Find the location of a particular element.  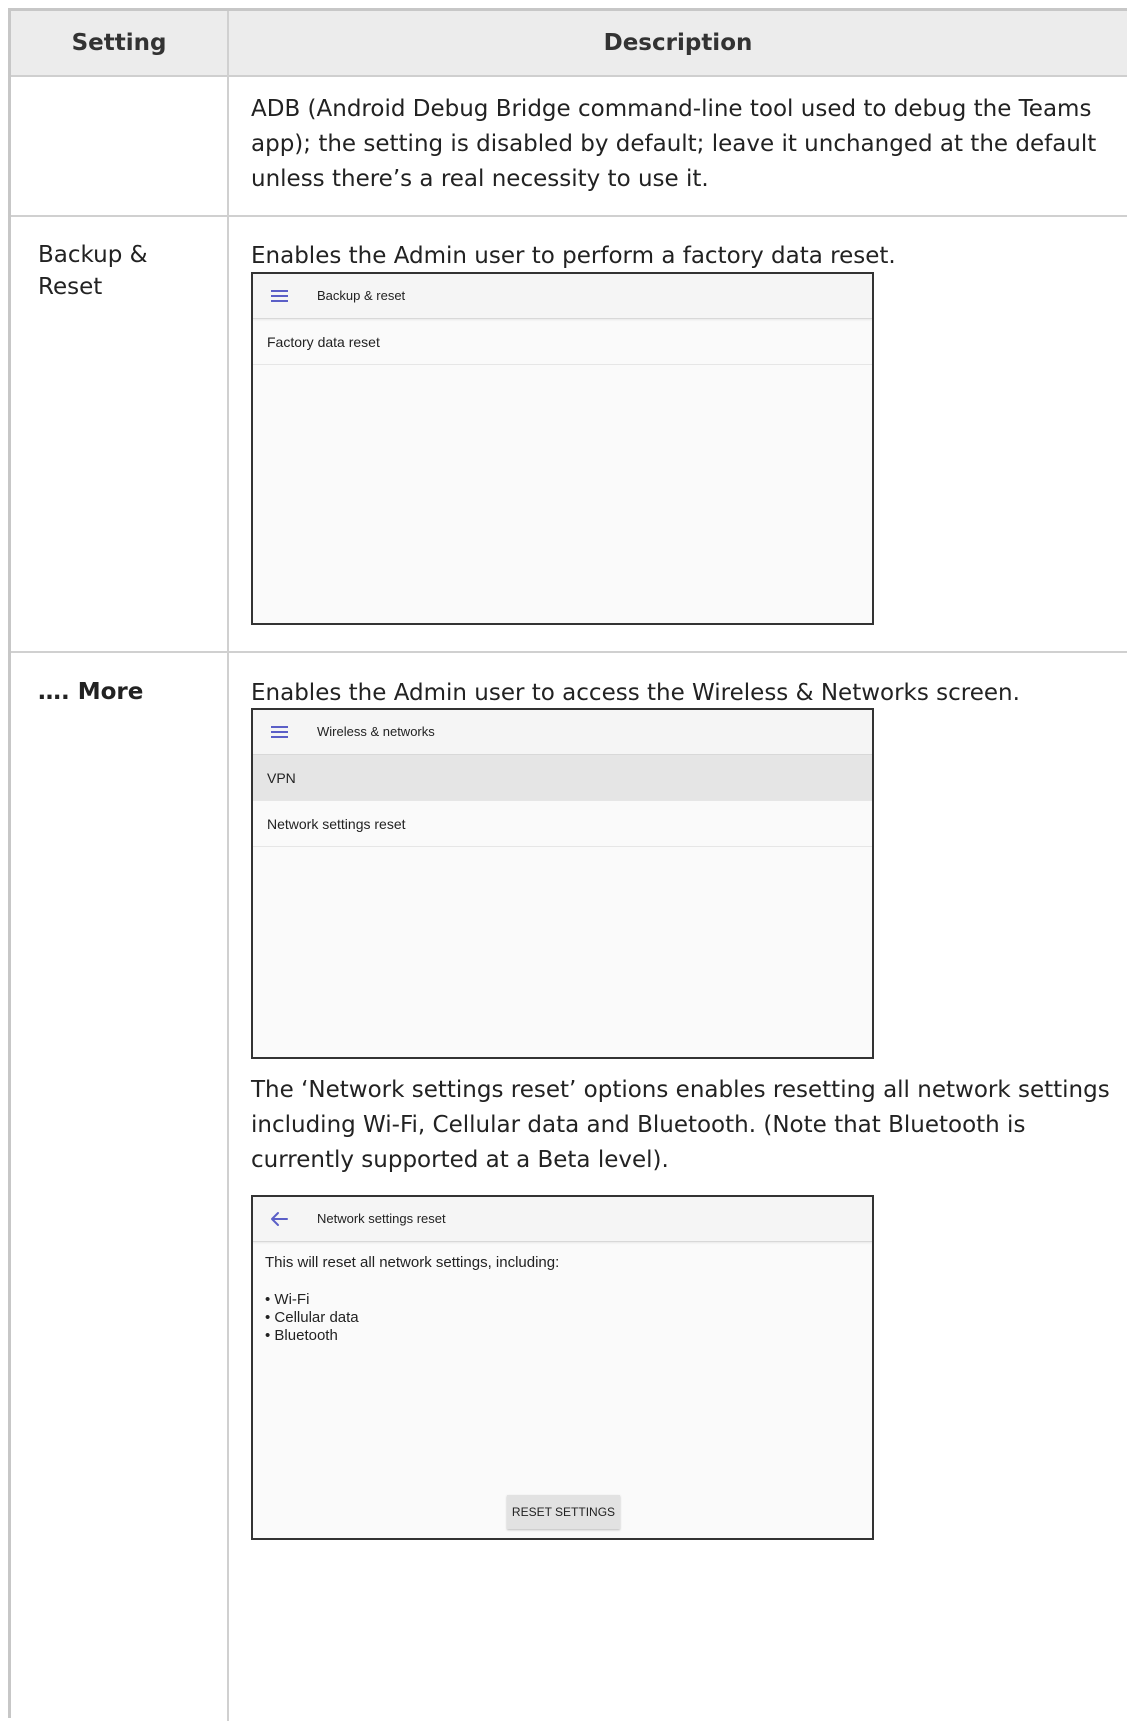

app-bar: Backup & reset is located at coordinates (562, 296).